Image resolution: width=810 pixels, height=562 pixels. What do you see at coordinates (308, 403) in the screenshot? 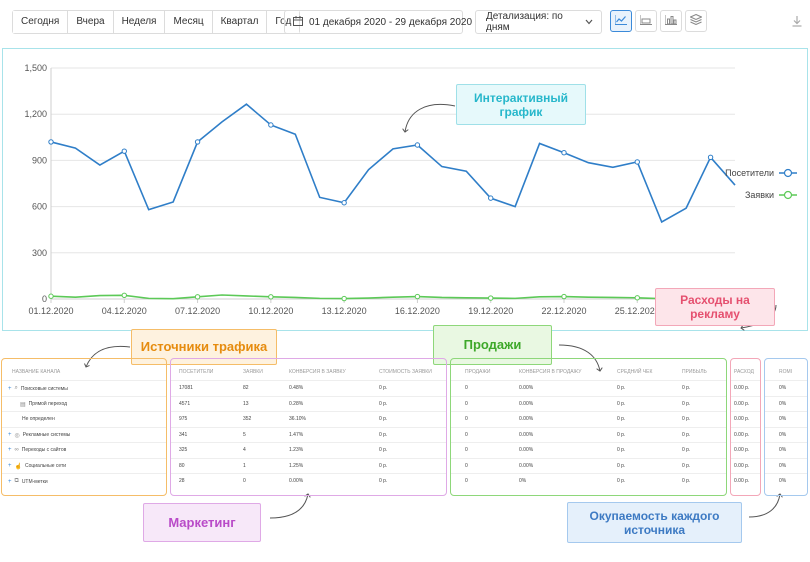
I see `table-row: 4571 13 0.28% 0 р.` at bounding box center [308, 403].